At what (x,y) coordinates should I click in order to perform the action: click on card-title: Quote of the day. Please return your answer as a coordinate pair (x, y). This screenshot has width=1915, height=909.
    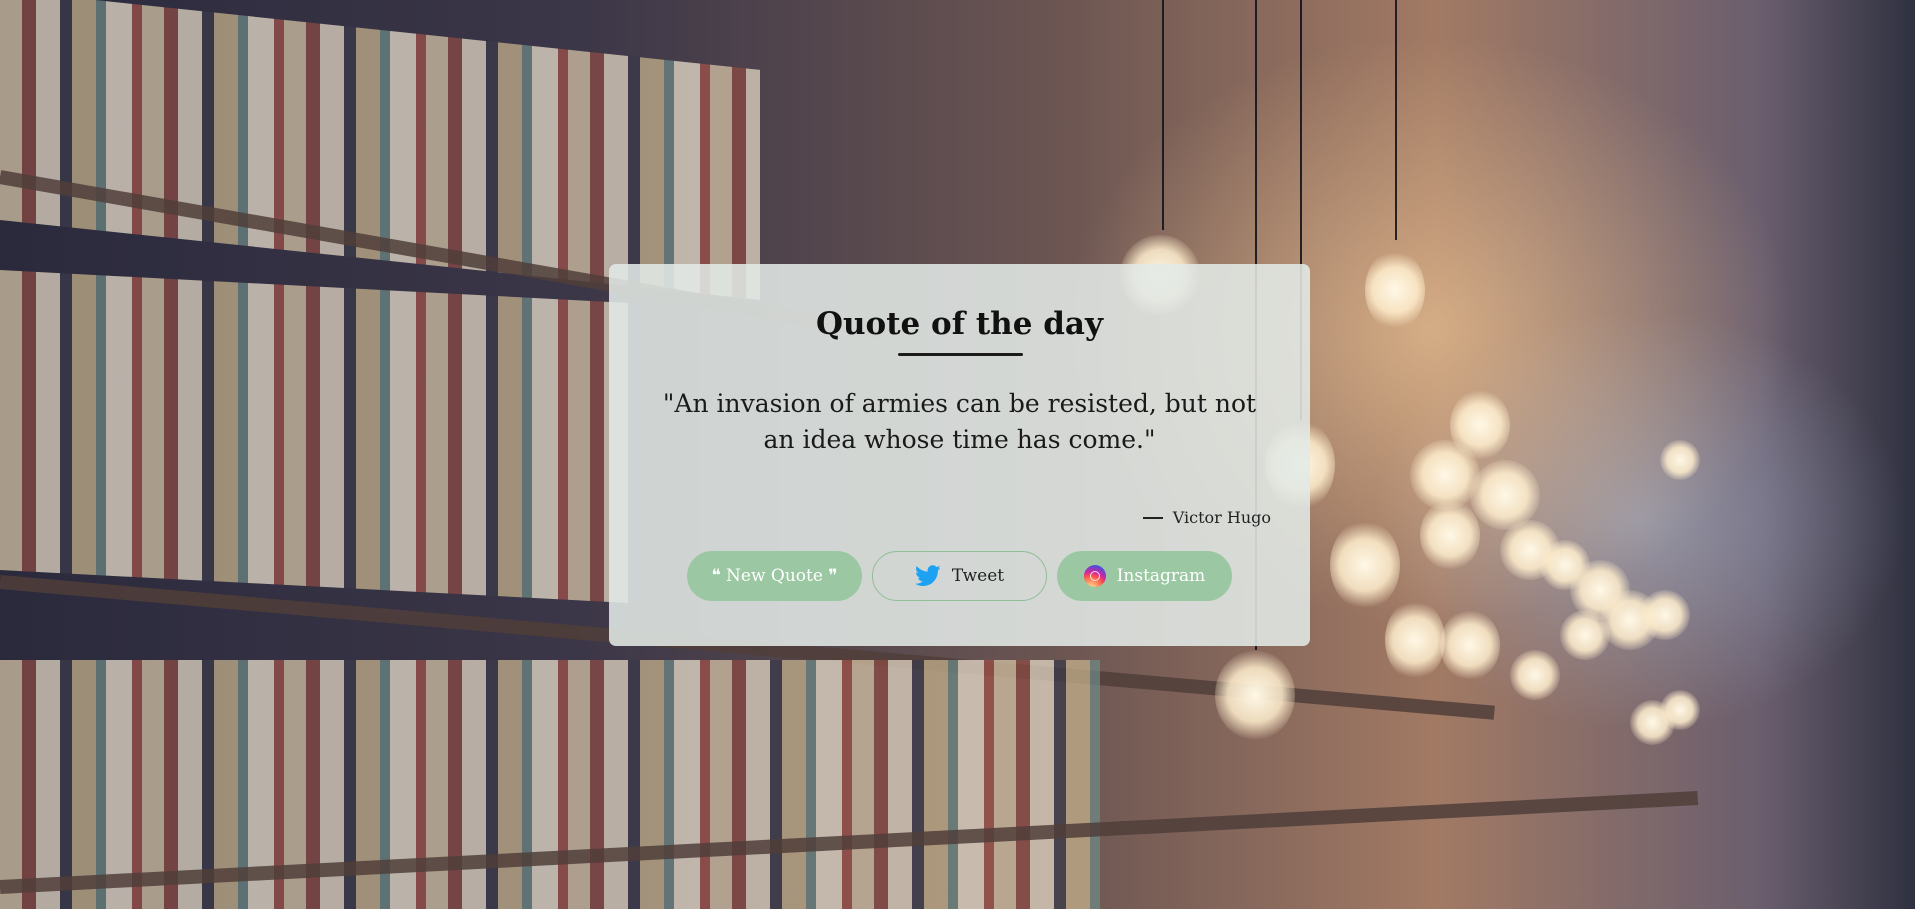
    Looking at the image, I should click on (959, 324).